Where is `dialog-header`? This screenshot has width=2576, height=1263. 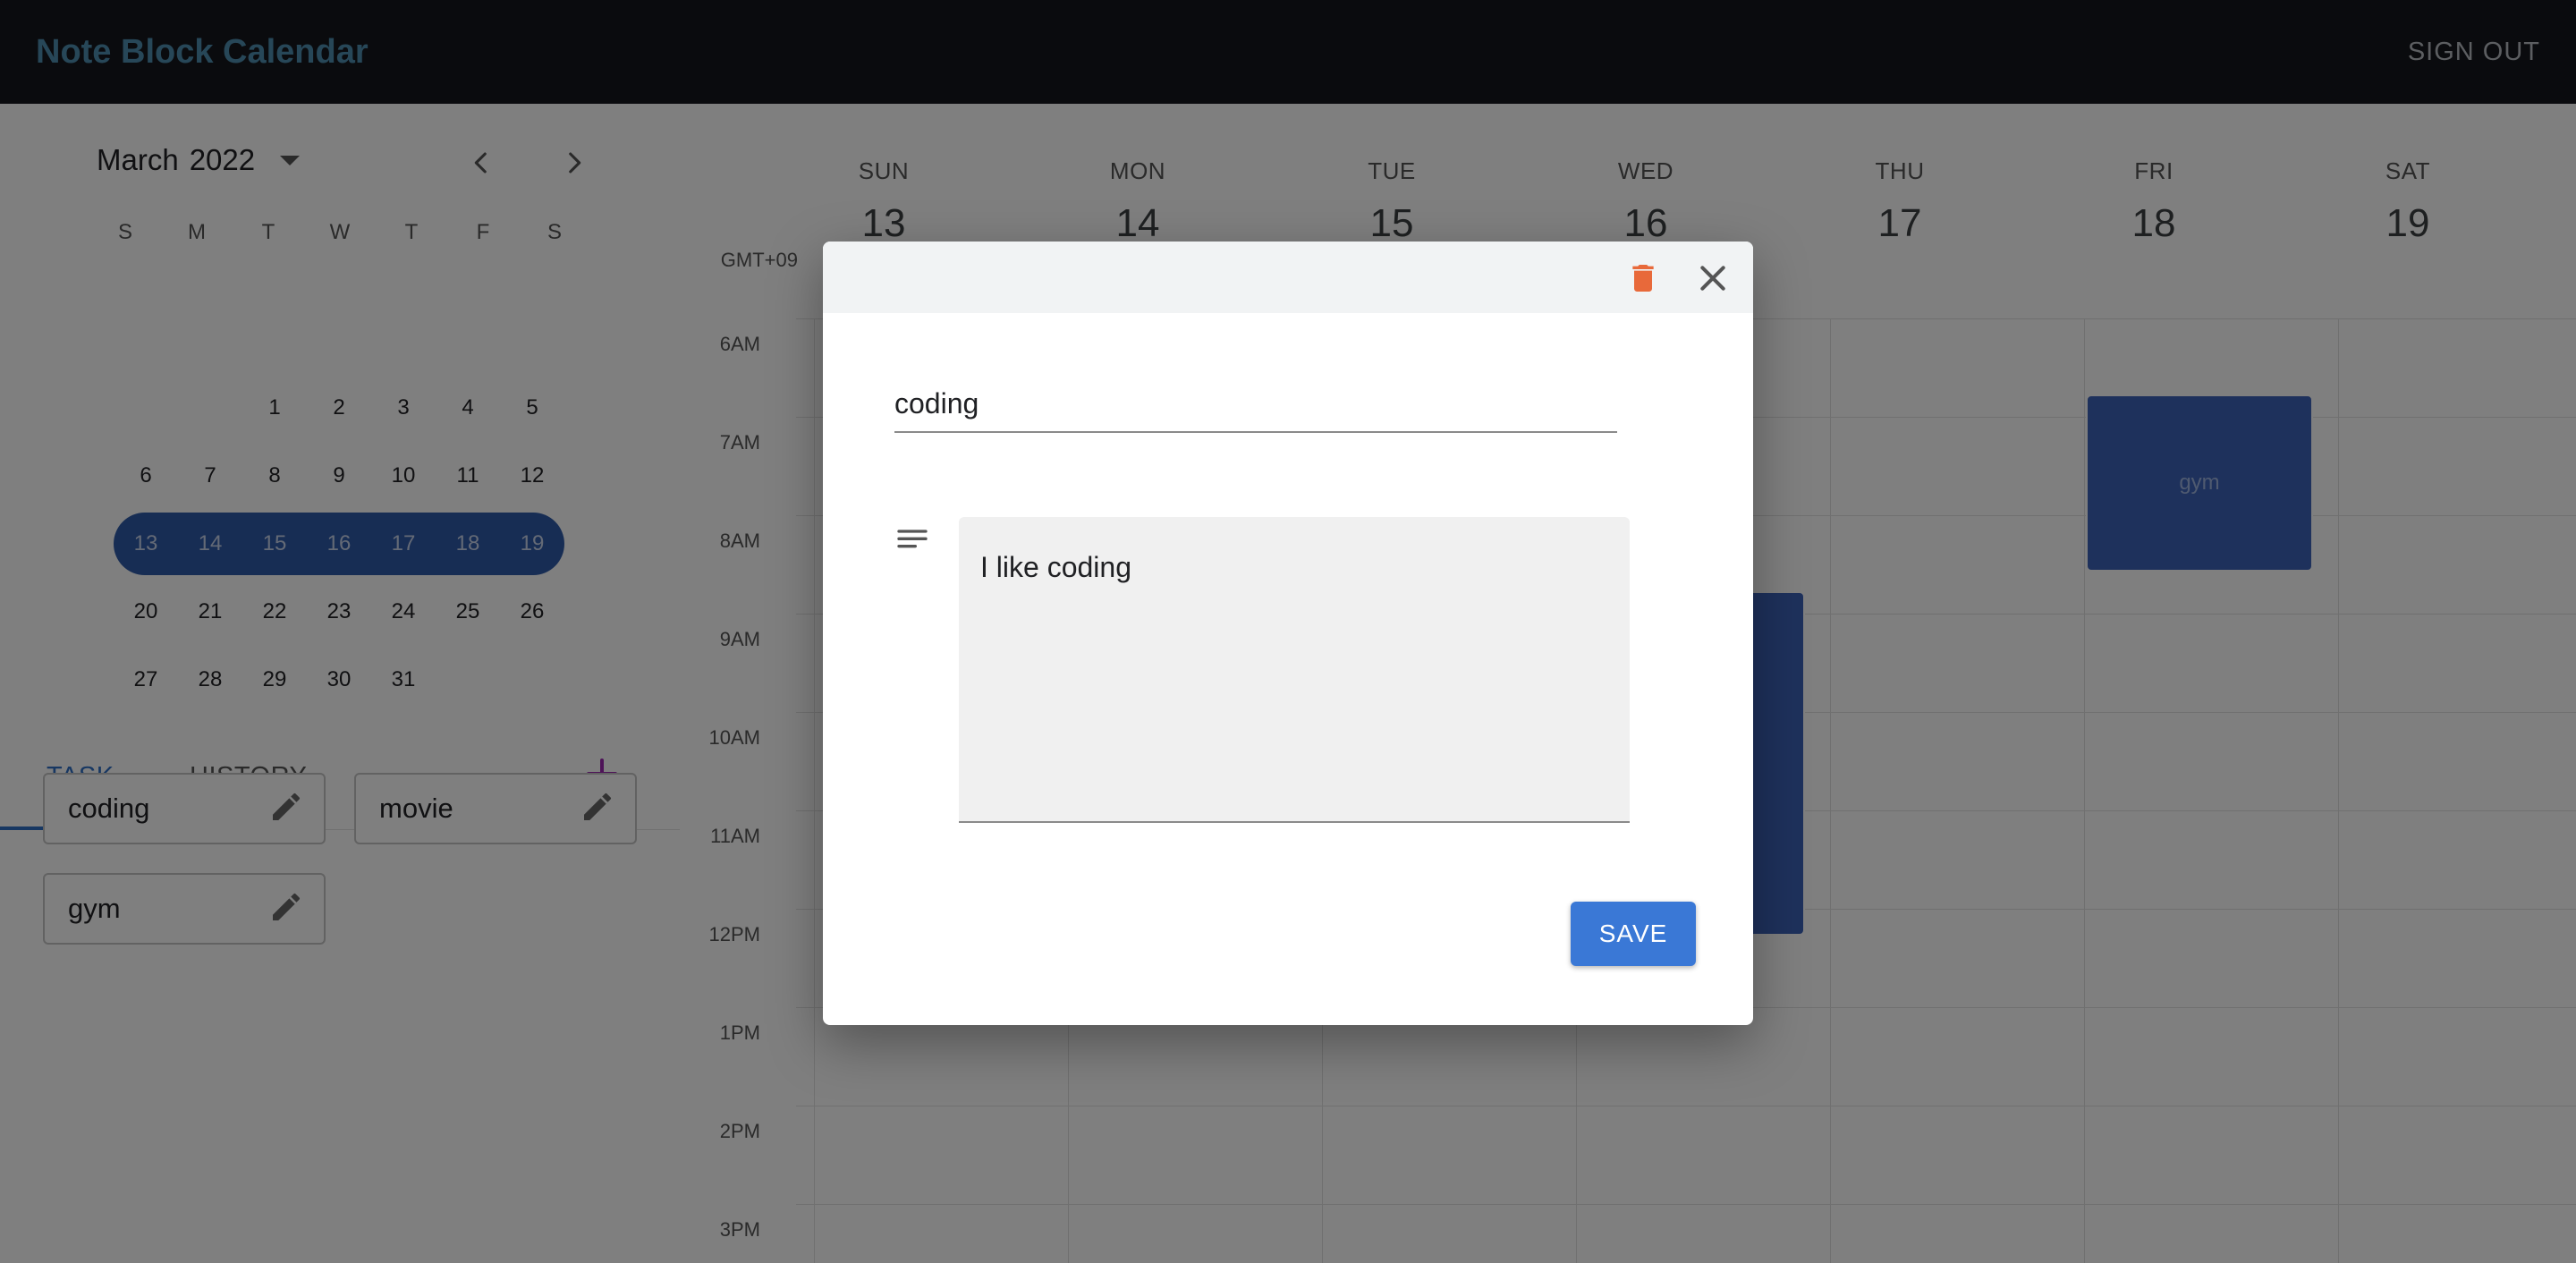
dialog-header is located at coordinates (1288, 277).